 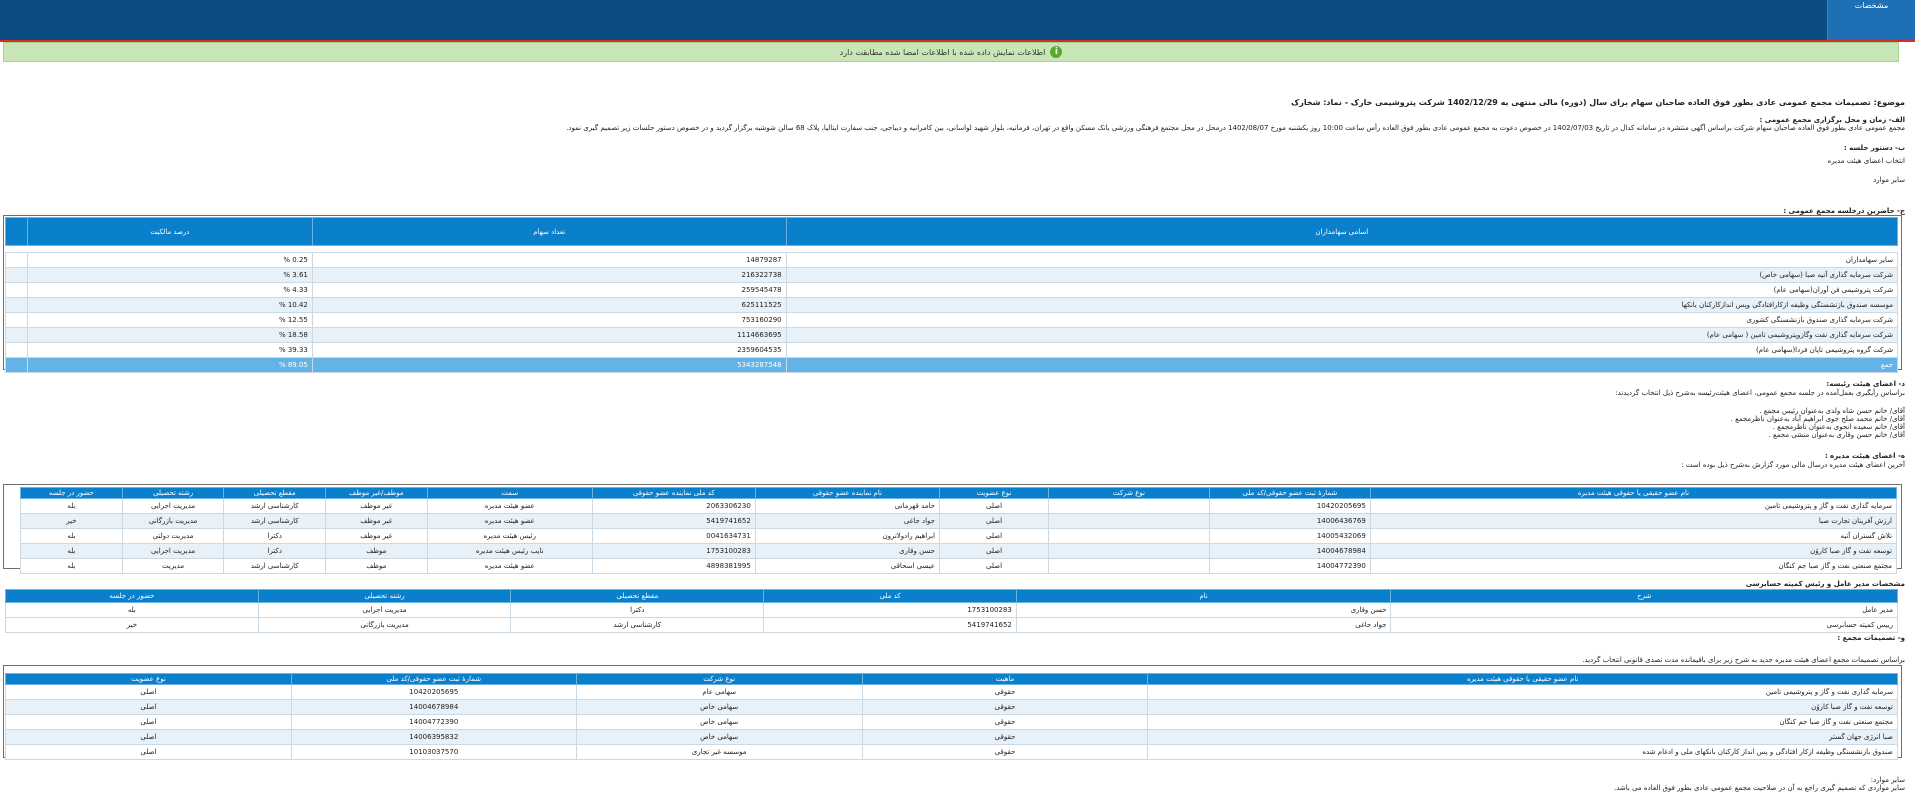 What do you see at coordinates (1887, 780) in the screenshot?
I see `other-title: سایر موارد:` at bounding box center [1887, 780].